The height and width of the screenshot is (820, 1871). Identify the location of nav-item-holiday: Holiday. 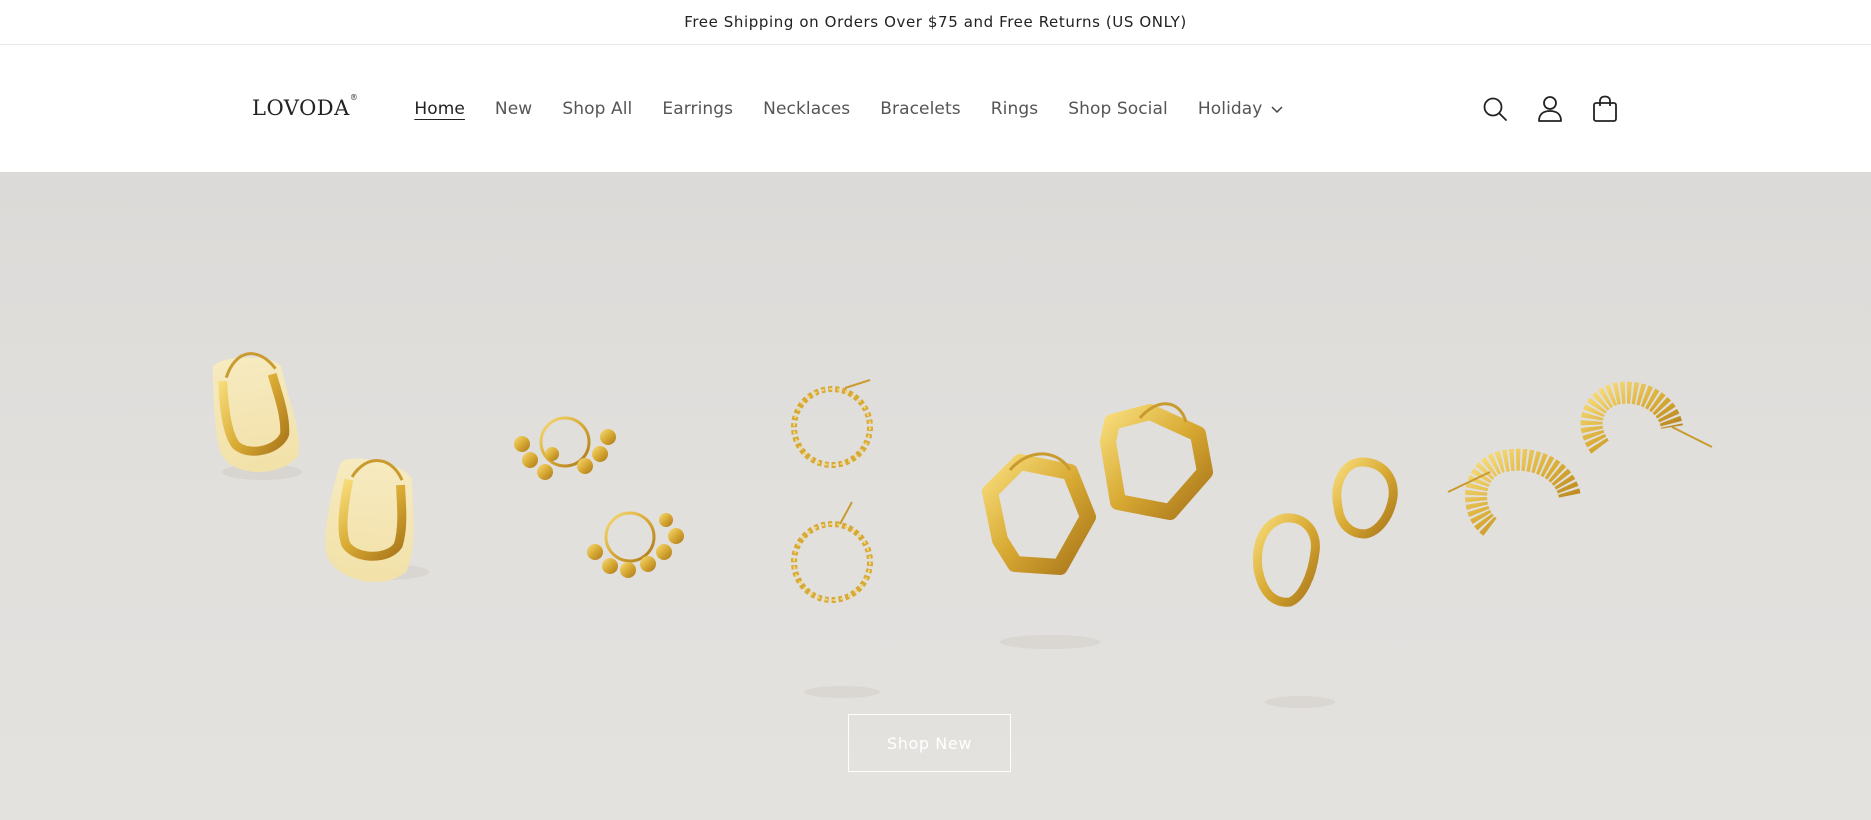
(1241, 109).